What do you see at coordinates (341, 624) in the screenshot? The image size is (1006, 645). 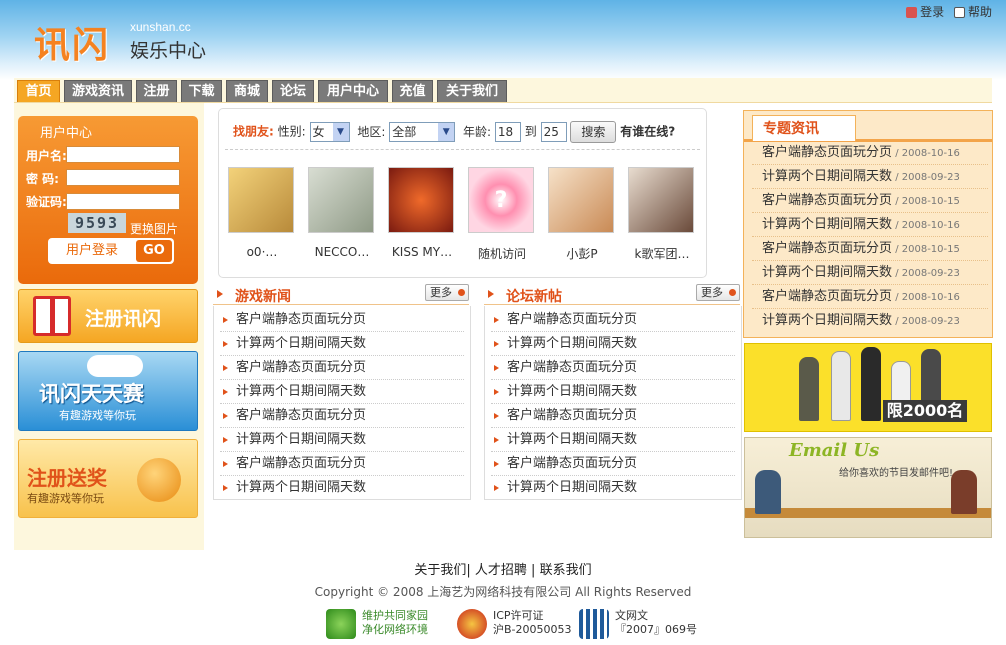 I see `leaf-icon` at bounding box center [341, 624].